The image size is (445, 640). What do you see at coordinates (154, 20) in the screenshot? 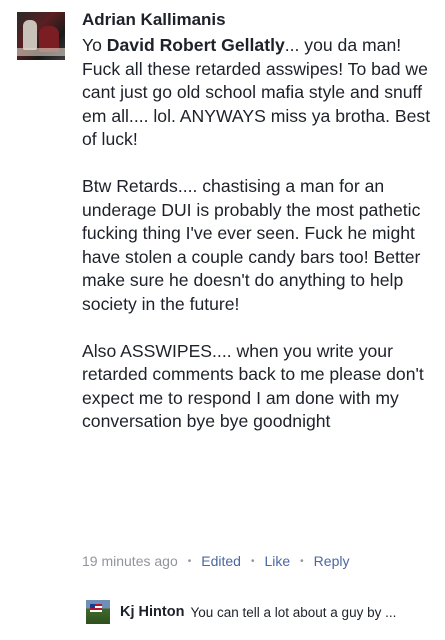
I see `comment-author-name: Adrian Kallimanis` at bounding box center [154, 20].